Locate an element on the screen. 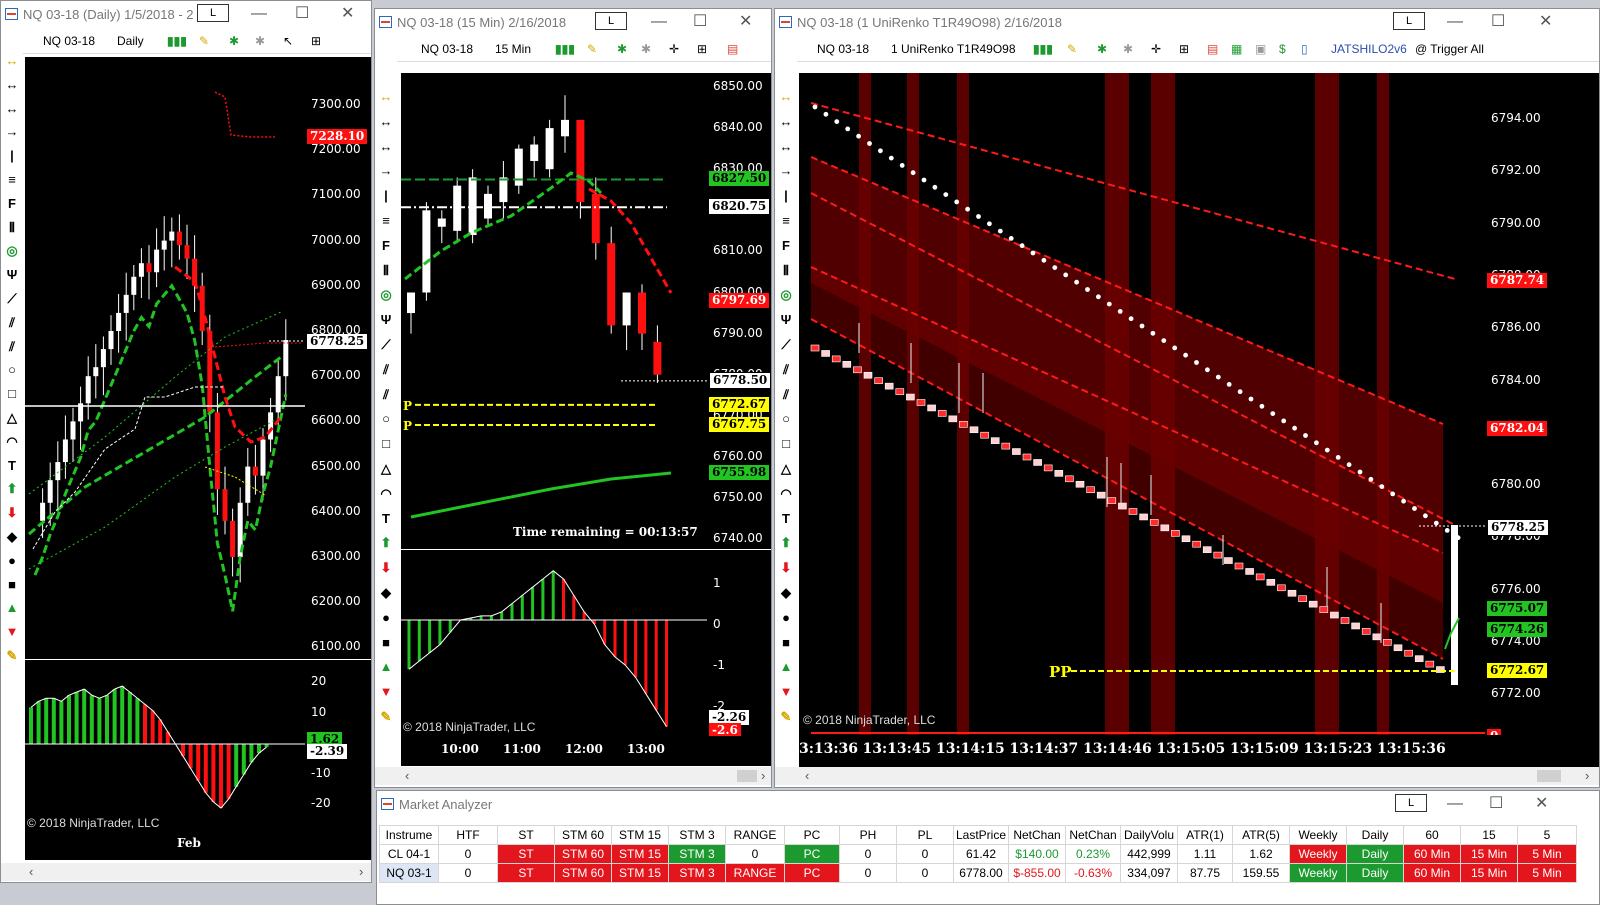 This screenshot has height=905, width=1600. column-header: Daily is located at coordinates (1375, 835).